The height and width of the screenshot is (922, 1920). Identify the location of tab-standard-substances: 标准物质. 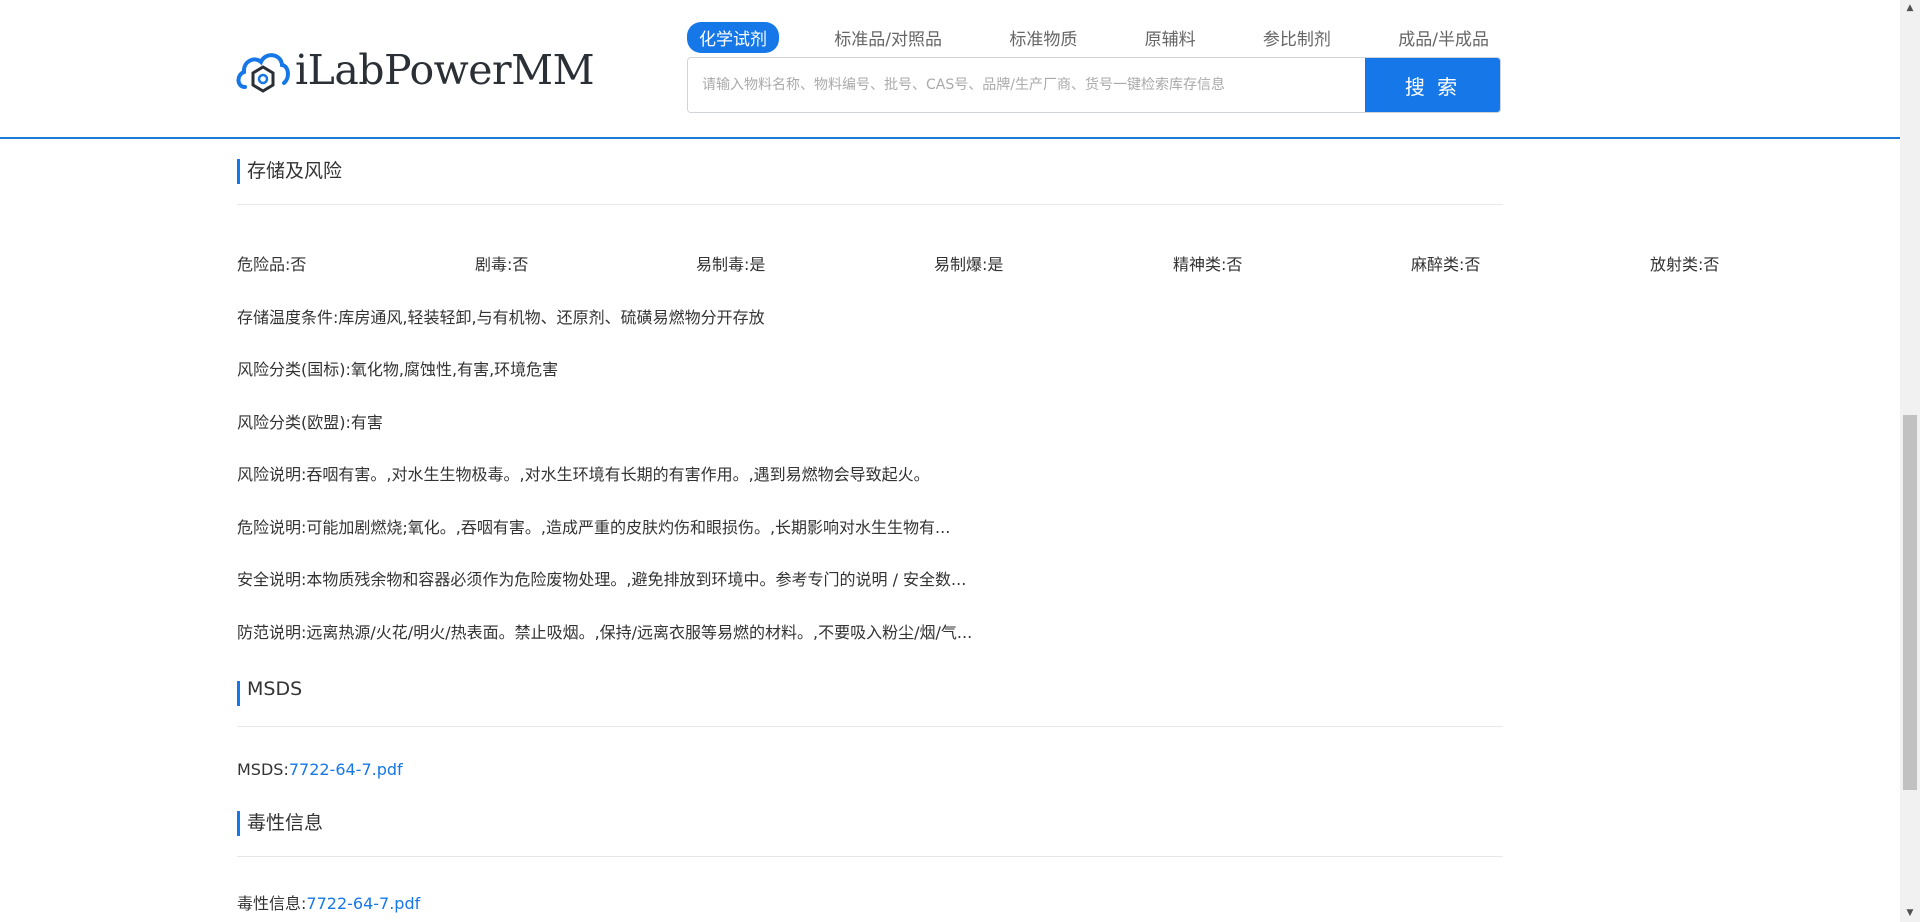
(1043, 37).